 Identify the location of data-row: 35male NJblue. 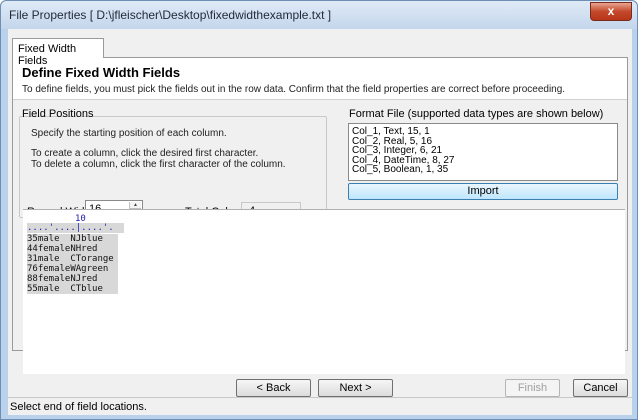
(72, 239).